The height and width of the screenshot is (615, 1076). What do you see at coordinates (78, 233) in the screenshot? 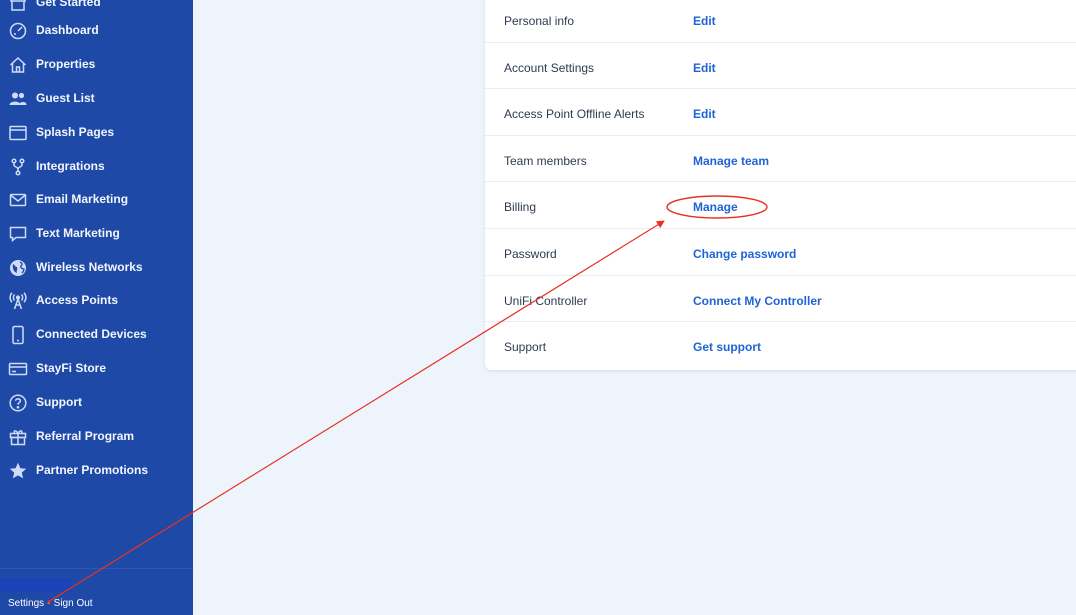
I see `sidebar-item-label: Text Marketing` at bounding box center [78, 233].